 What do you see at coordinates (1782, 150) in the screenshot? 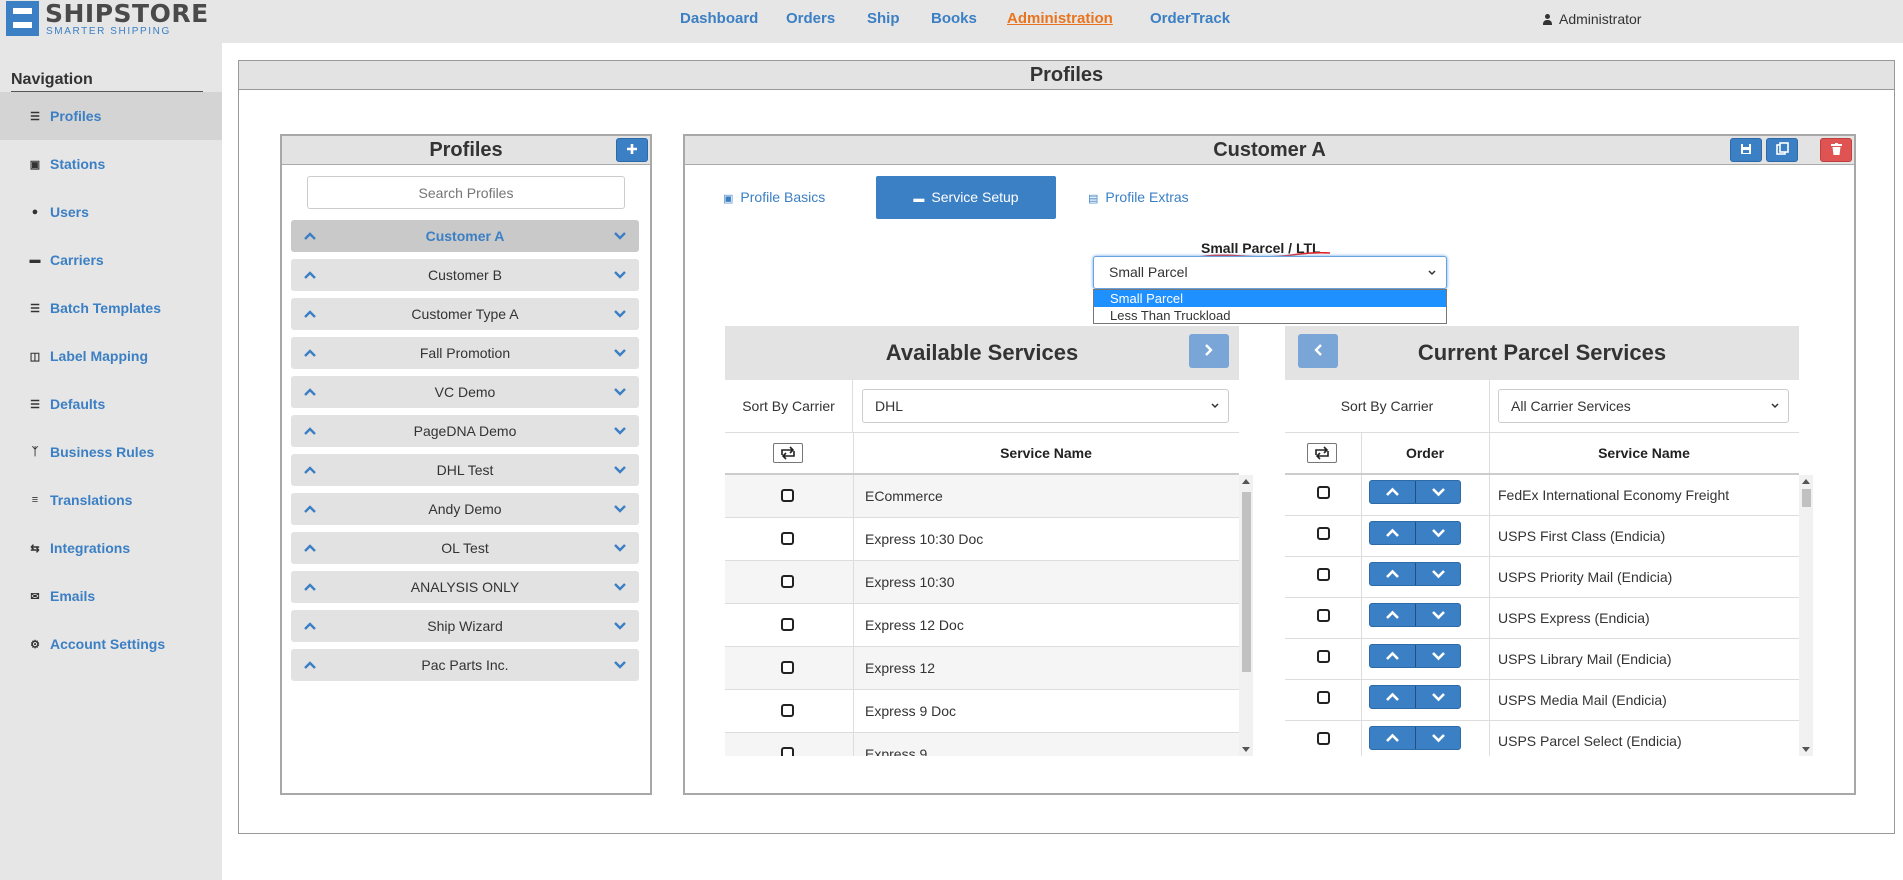
I see `copy-profile-button` at bounding box center [1782, 150].